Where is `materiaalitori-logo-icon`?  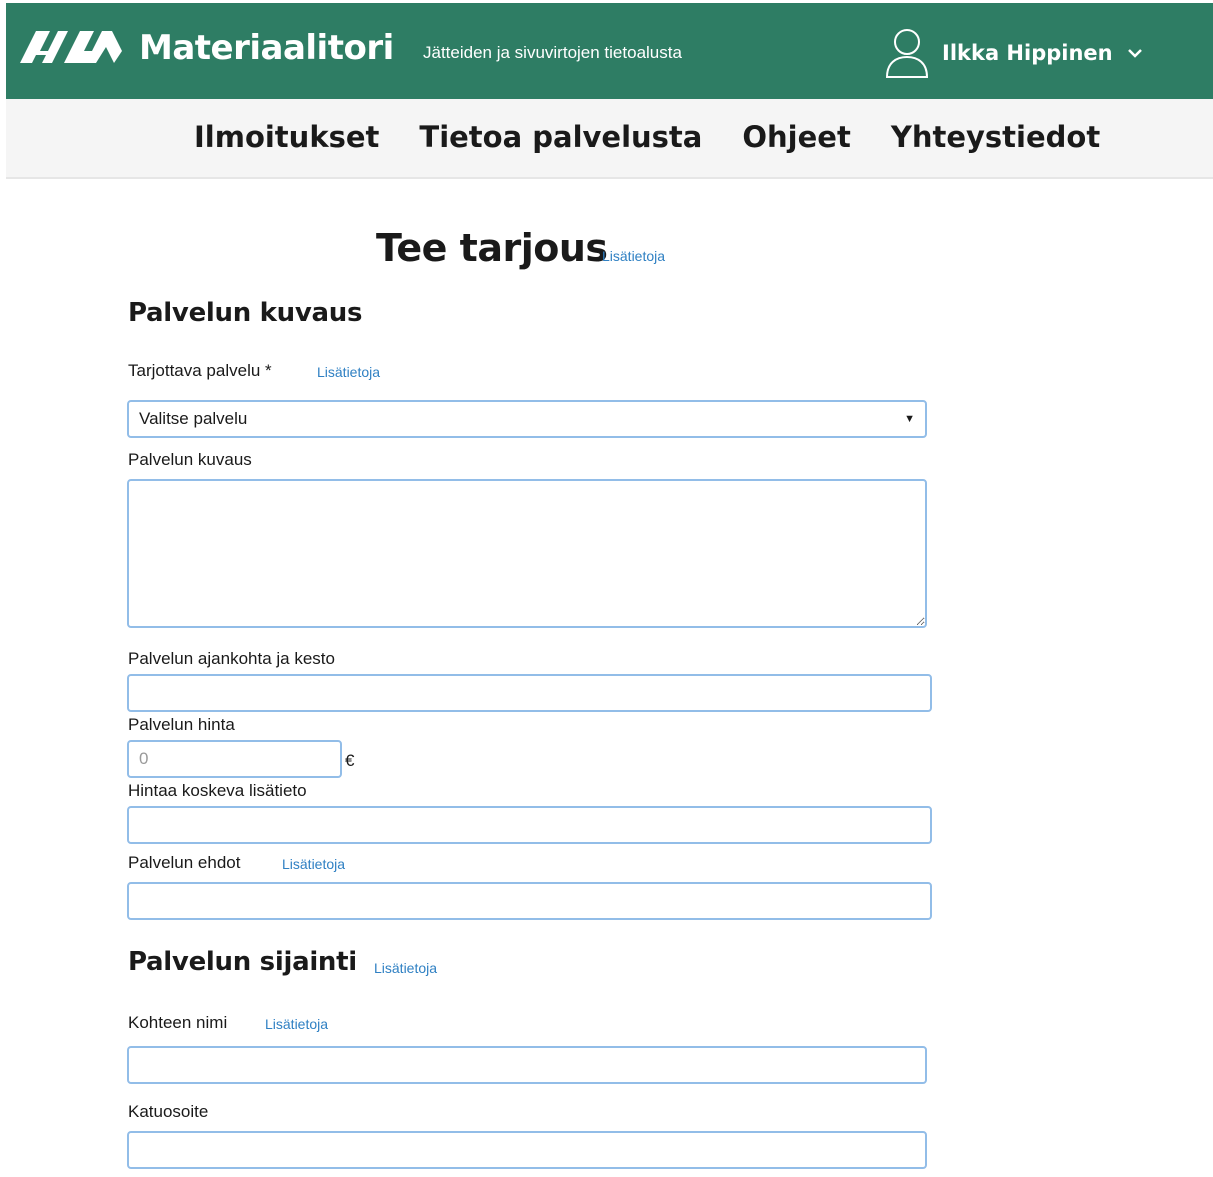
materiaalitori-logo-icon is located at coordinates (74, 45).